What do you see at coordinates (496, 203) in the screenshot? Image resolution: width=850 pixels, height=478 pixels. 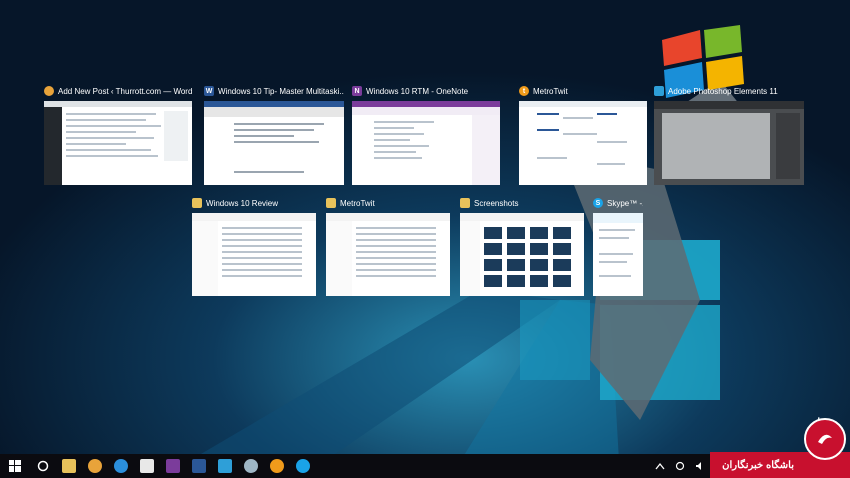 I see `window-title: Screenshots` at bounding box center [496, 203].